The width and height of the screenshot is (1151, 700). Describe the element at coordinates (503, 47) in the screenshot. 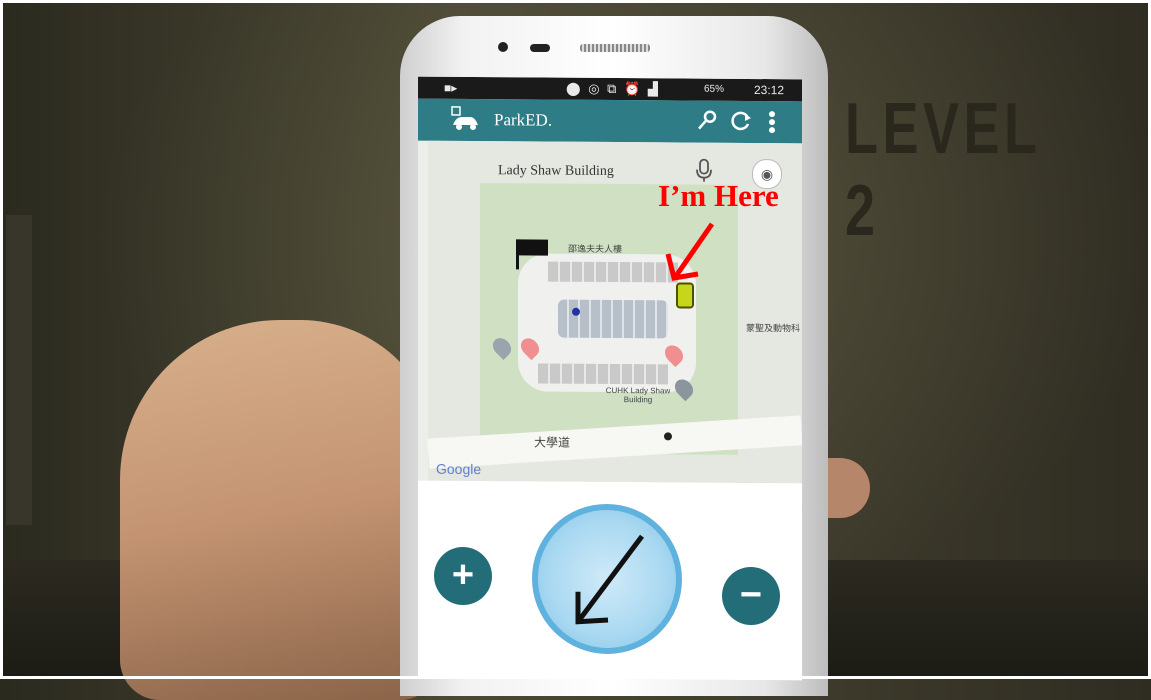

I see `front-camera` at that location.